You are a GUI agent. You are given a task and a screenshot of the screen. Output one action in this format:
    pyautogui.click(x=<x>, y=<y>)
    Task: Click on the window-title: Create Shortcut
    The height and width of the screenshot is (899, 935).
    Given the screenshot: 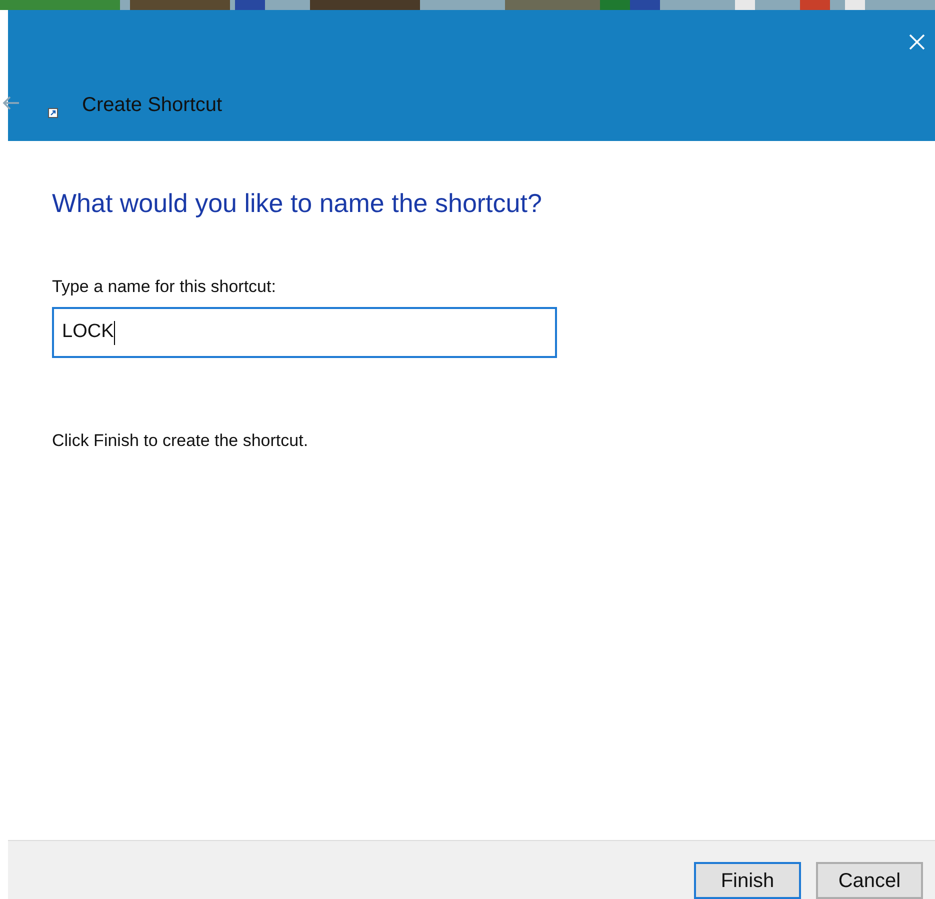 What is the action you would take?
    pyautogui.click(x=152, y=105)
    